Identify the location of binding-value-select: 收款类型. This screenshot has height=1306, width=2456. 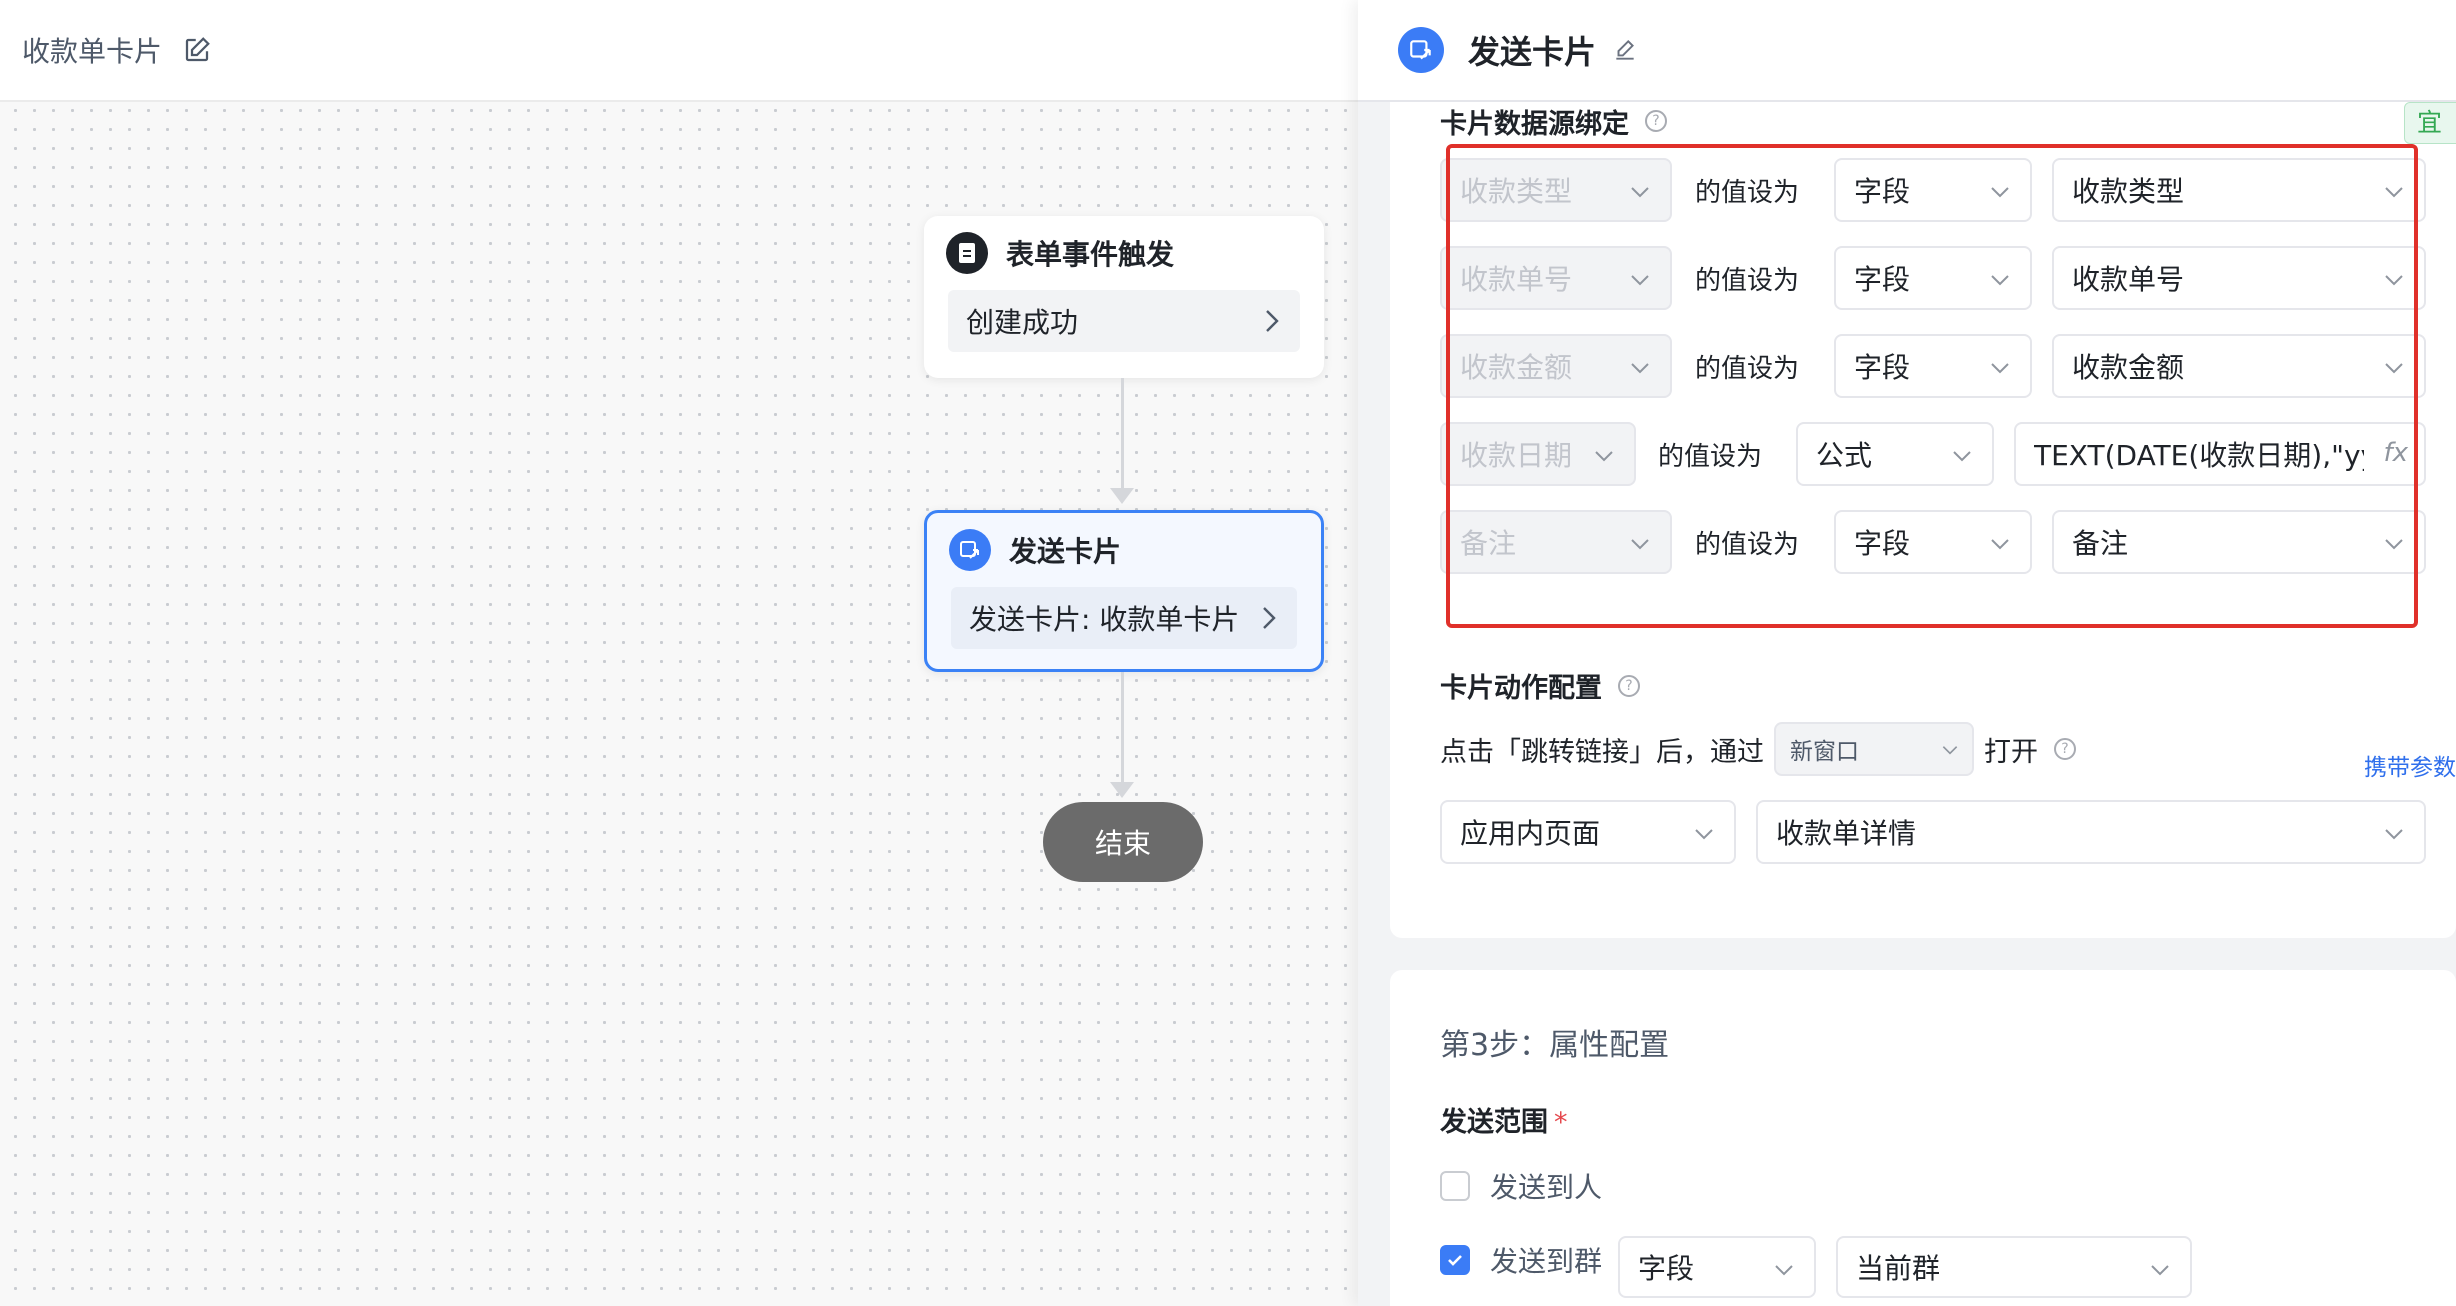
(2239, 190).